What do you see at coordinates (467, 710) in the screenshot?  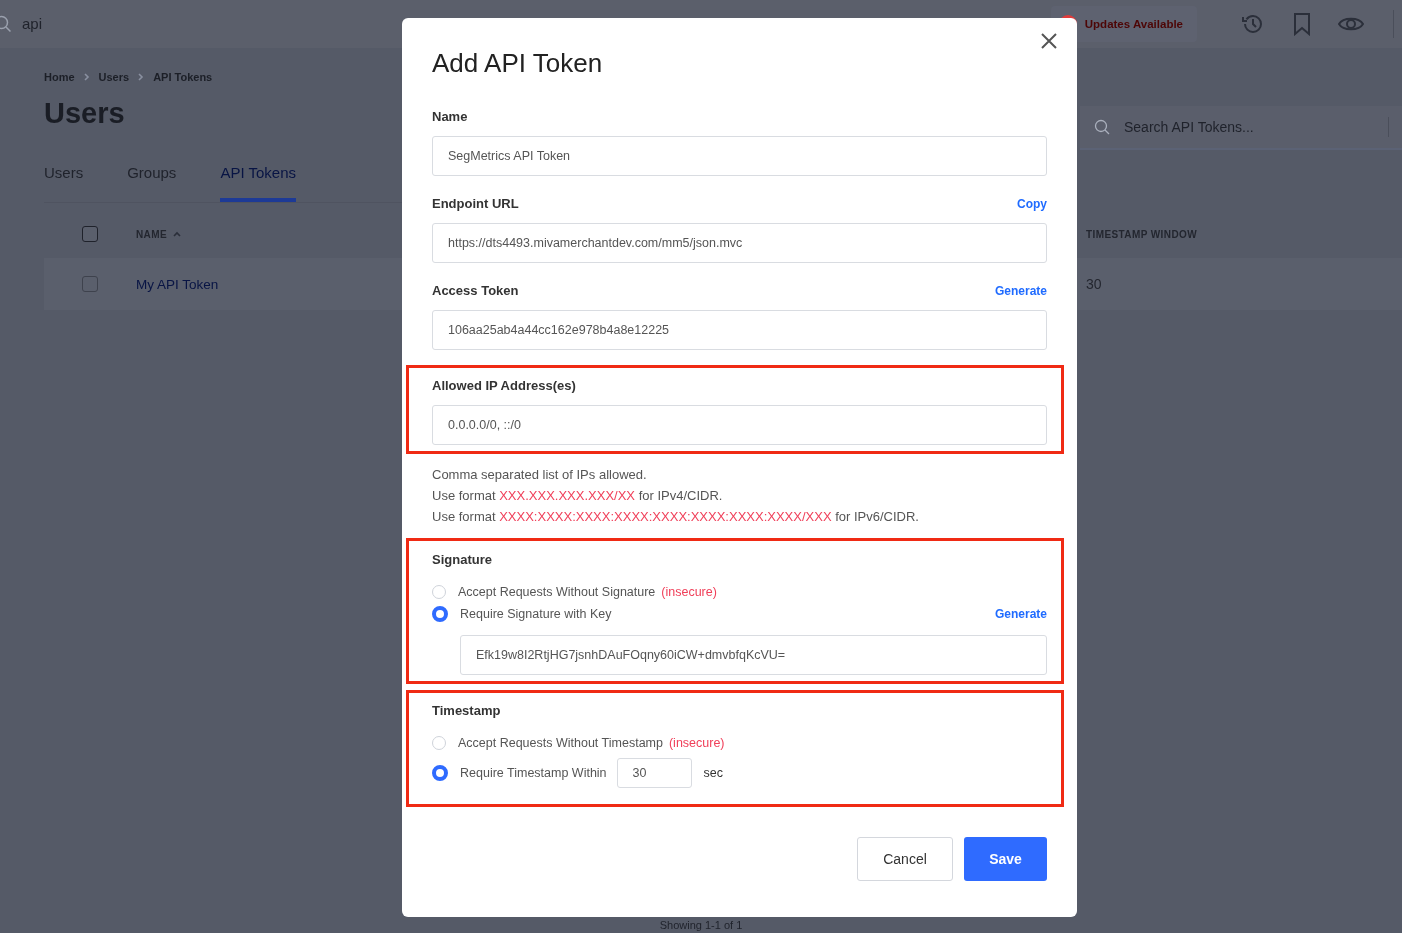 I see `section-label: Timestamp` at bounding box center [467, 710].